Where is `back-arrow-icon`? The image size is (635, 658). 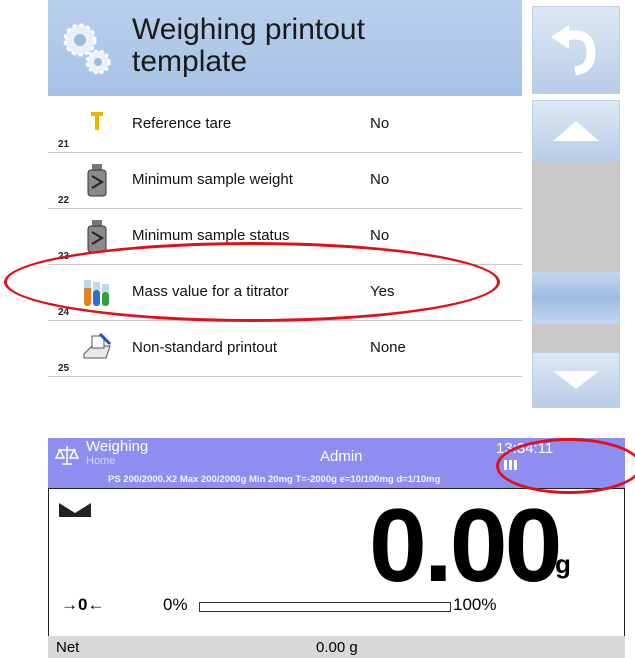
back-arrow-icon is located at coordinates (573, 50).